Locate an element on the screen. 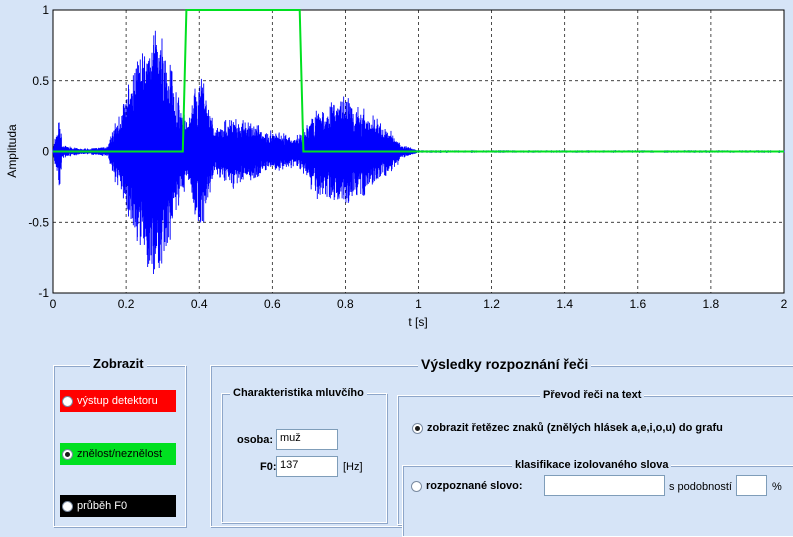 This screenshot has height=537, width=793. radio-show-string is located at coordinates (417, 428).